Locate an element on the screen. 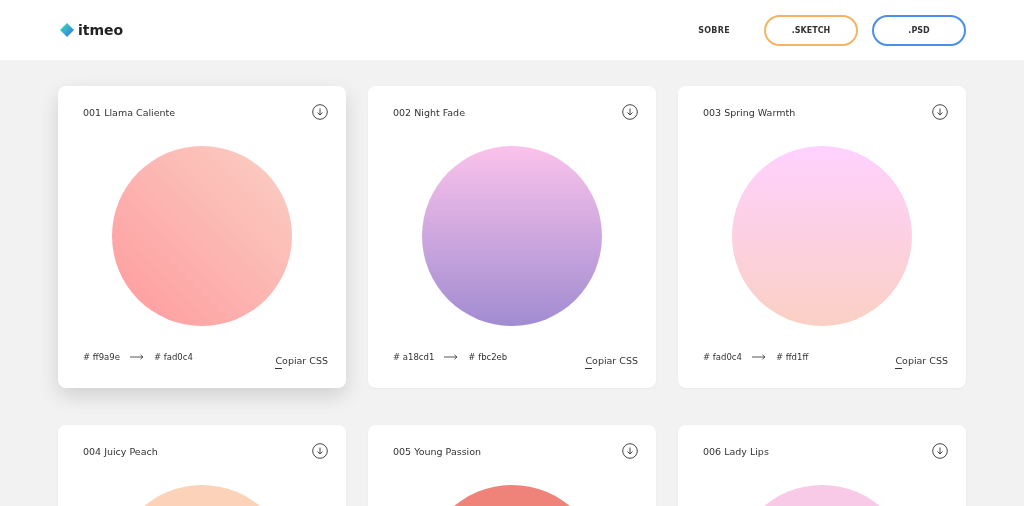  color-code: # ffd1ff is located at coordinates (792, 356).